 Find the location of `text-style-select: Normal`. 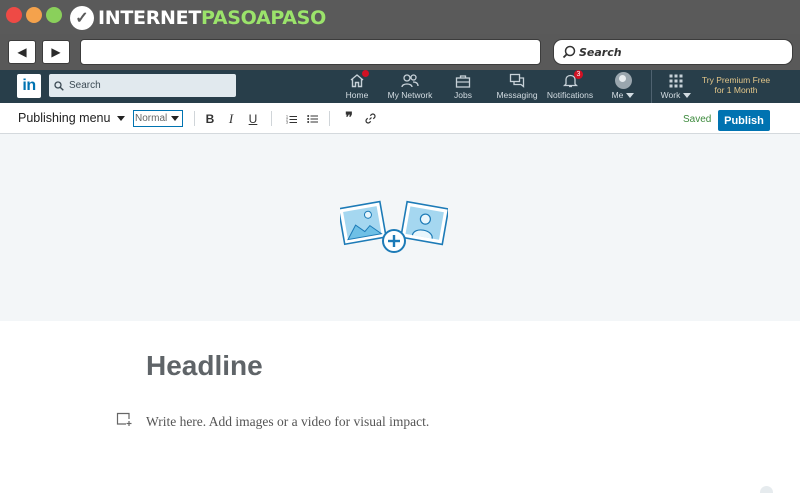

text-style-select: Normal is located at coordinates (158, 118).